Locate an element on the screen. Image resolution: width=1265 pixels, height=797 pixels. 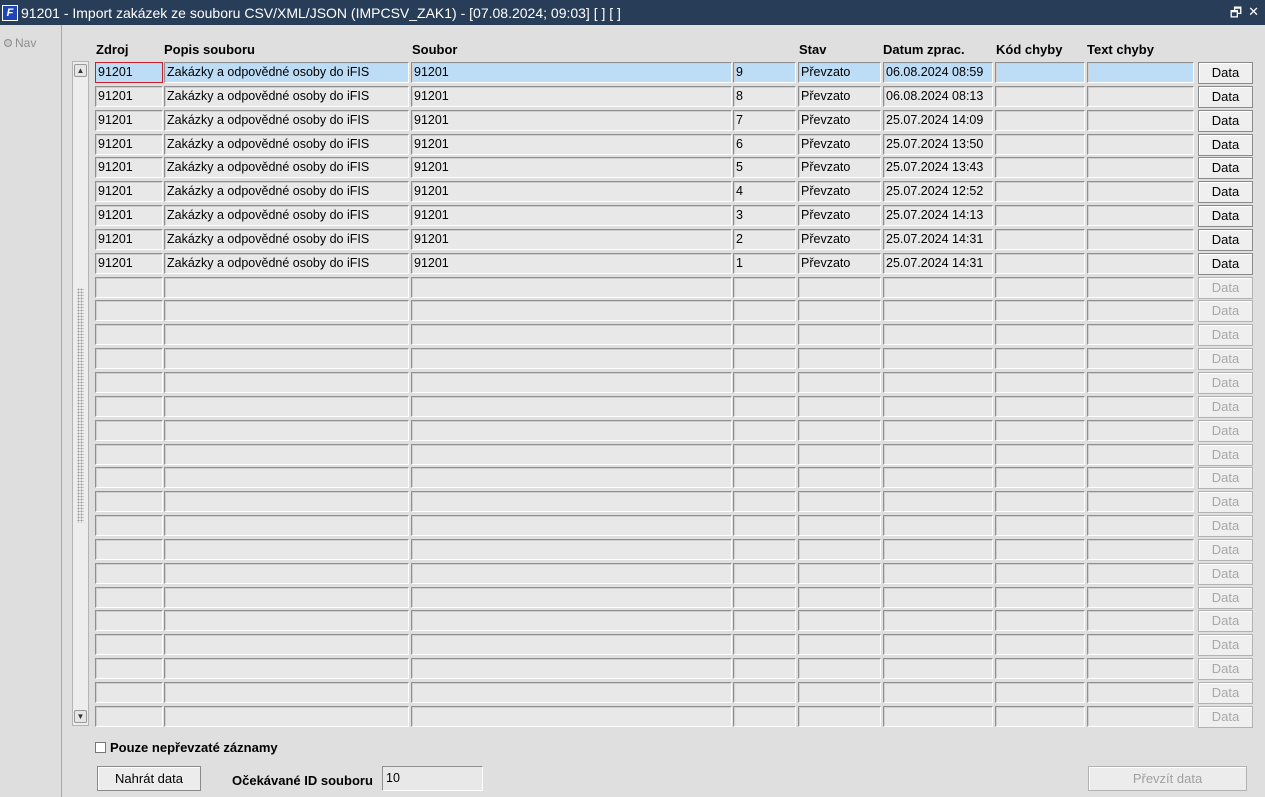
file-id-cell: 9 is located at coordinates (764, 72).